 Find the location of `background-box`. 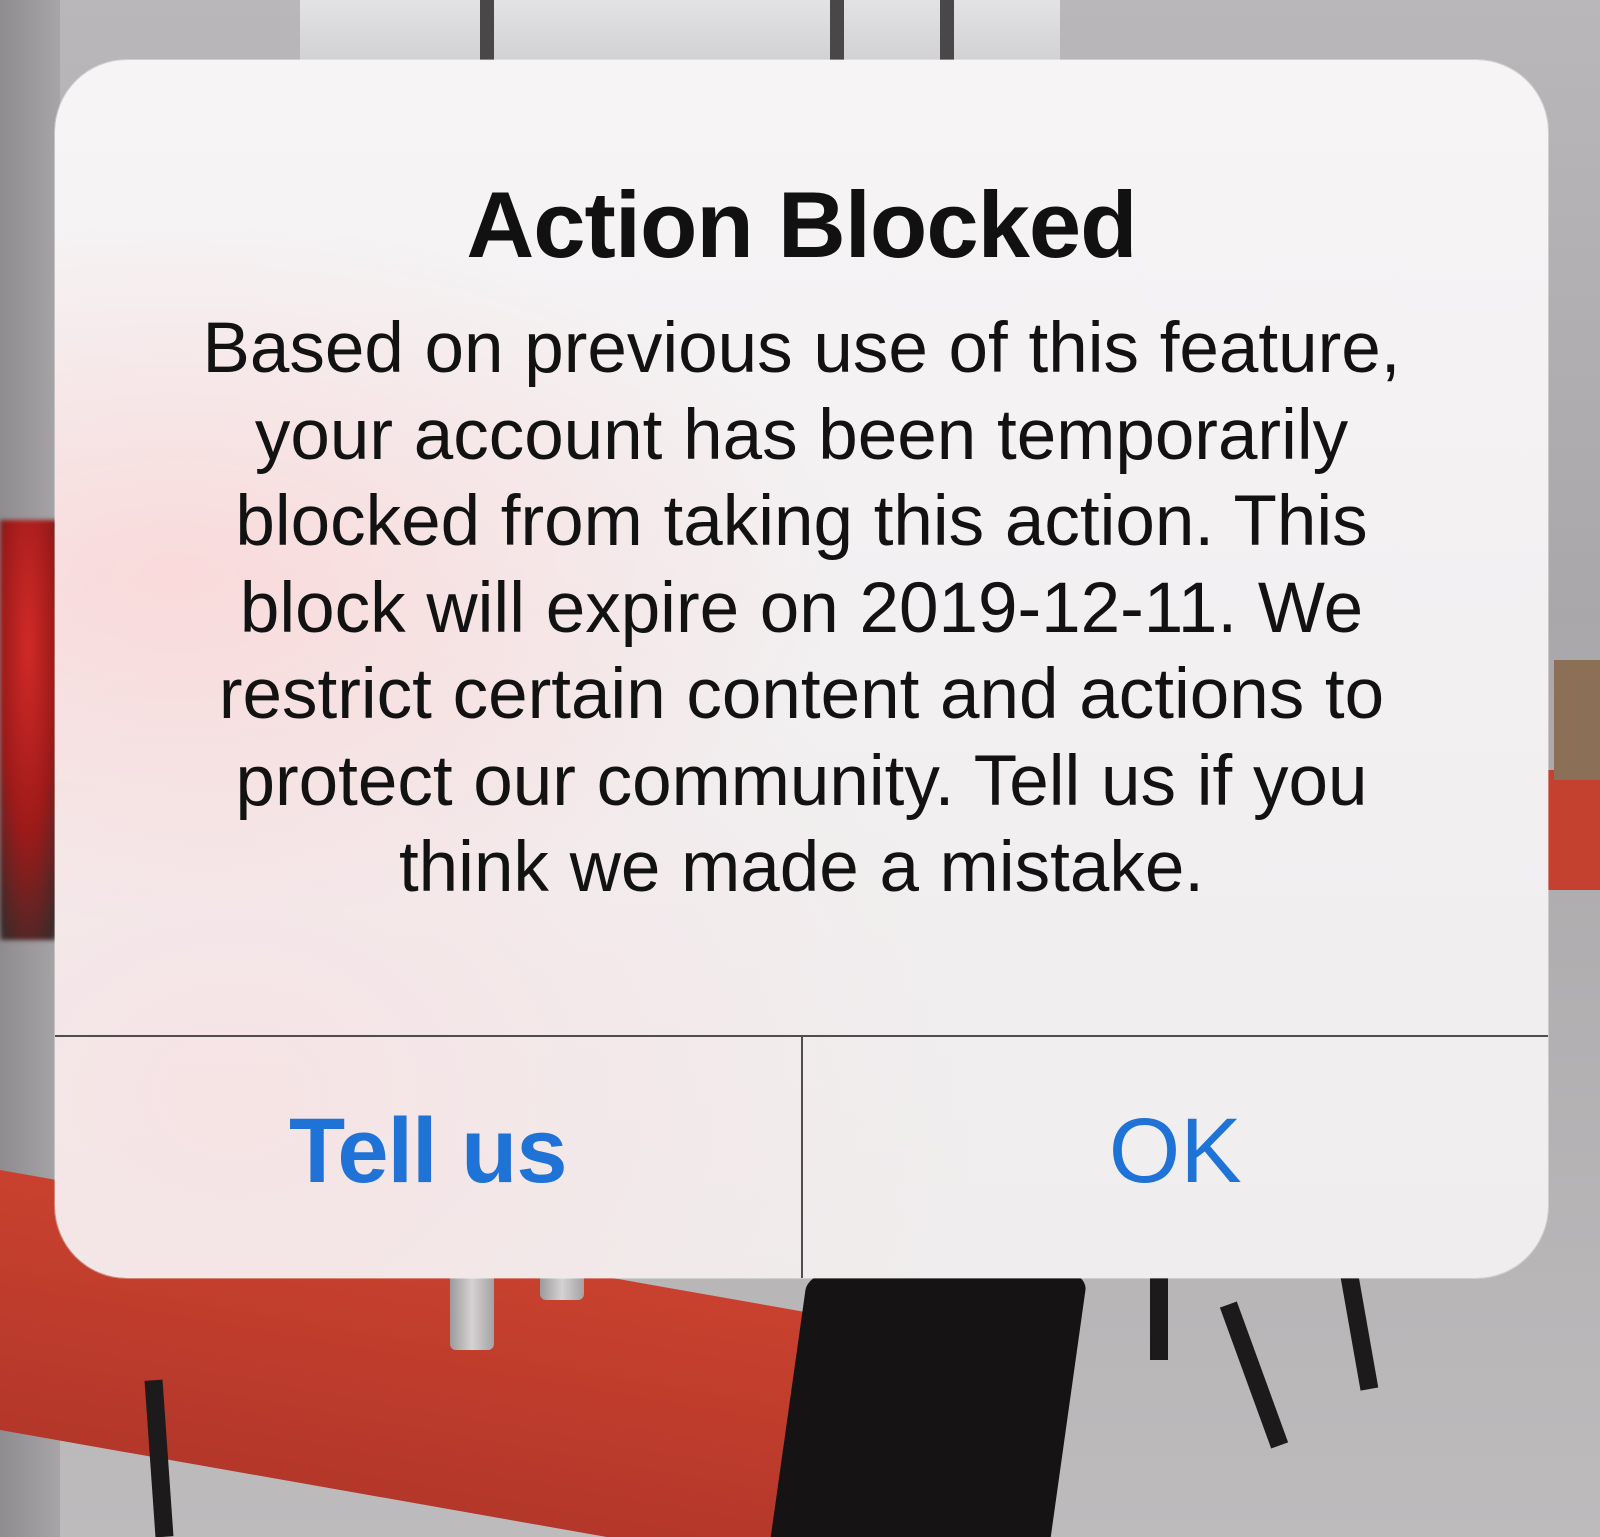

background-box is located at coordinates (1577, 720).